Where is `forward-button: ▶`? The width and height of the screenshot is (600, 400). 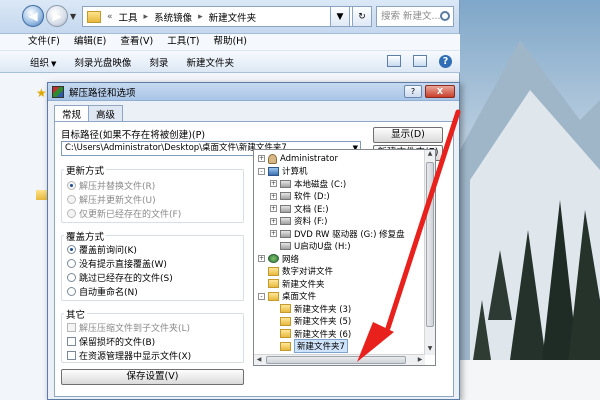
forward-button: ▶ is located at coordinates (57, 16).